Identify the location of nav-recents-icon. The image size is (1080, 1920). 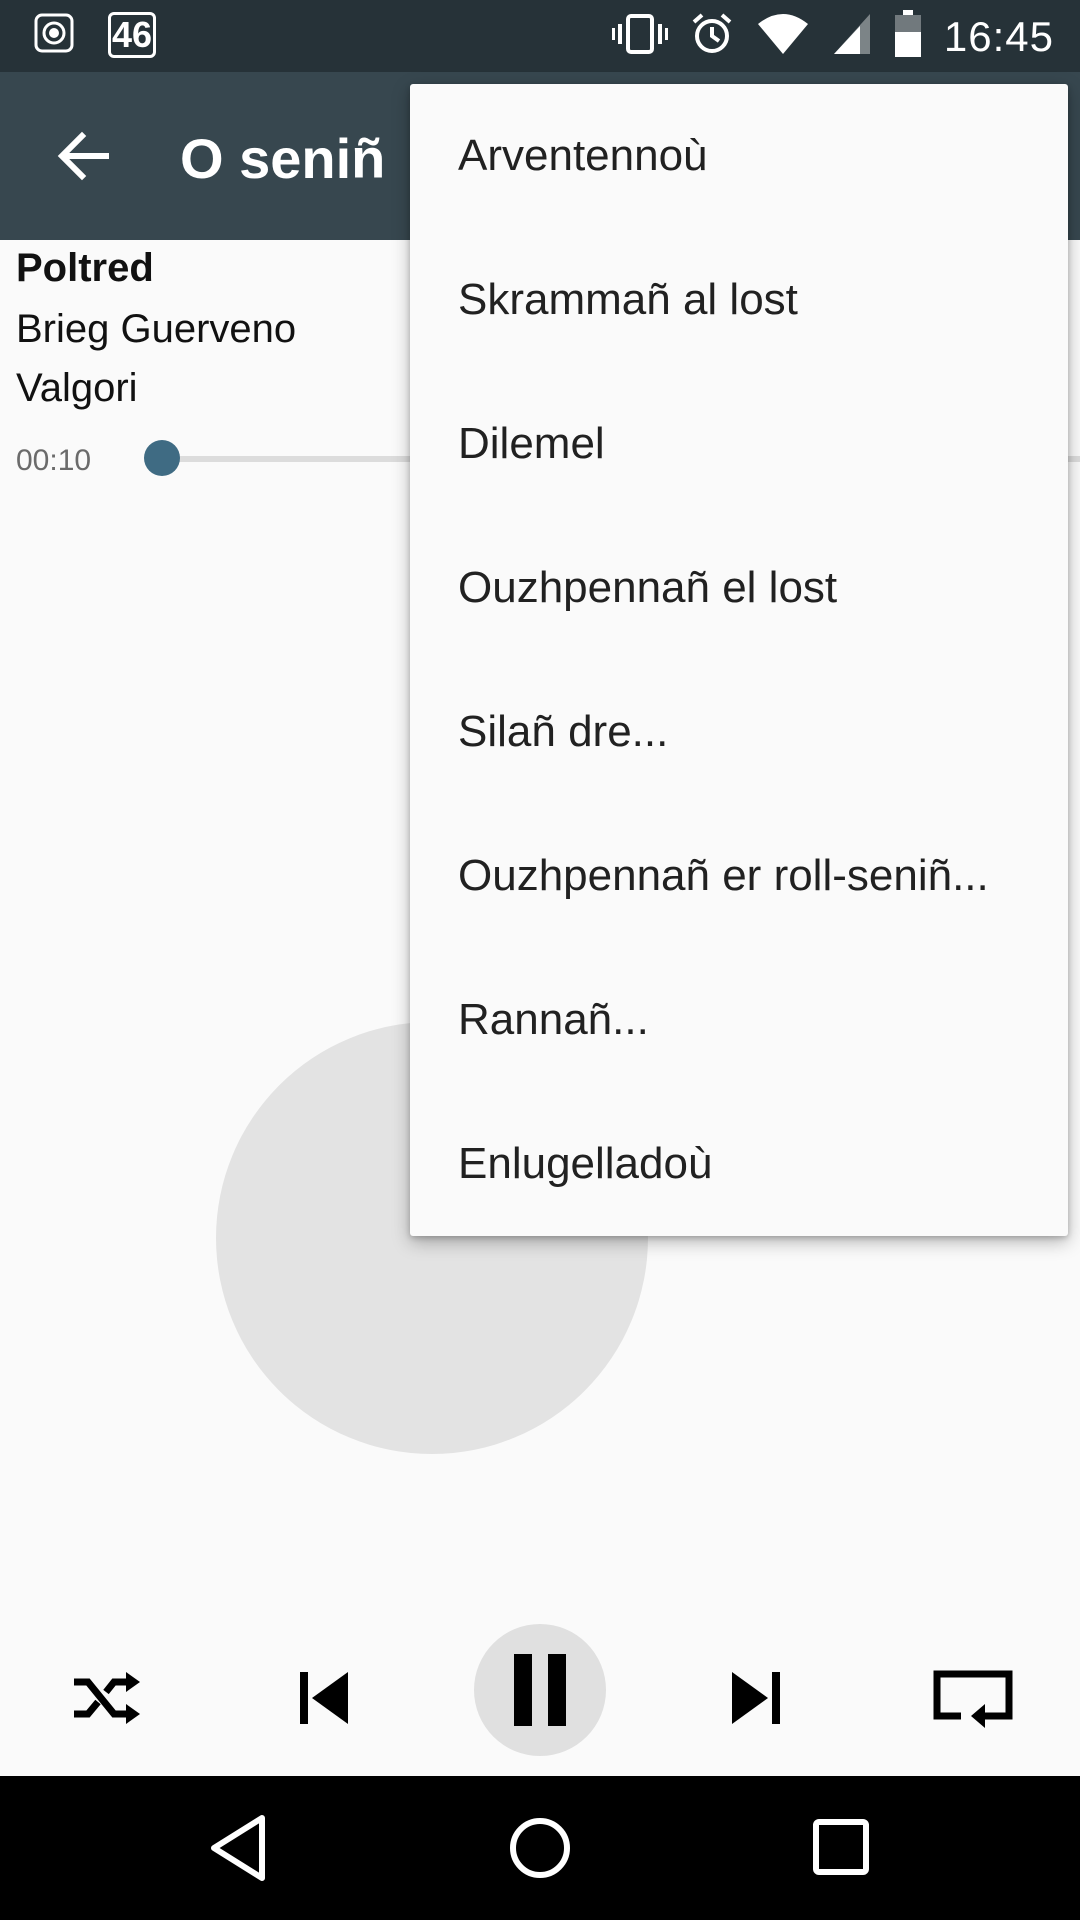
(841, 1849).